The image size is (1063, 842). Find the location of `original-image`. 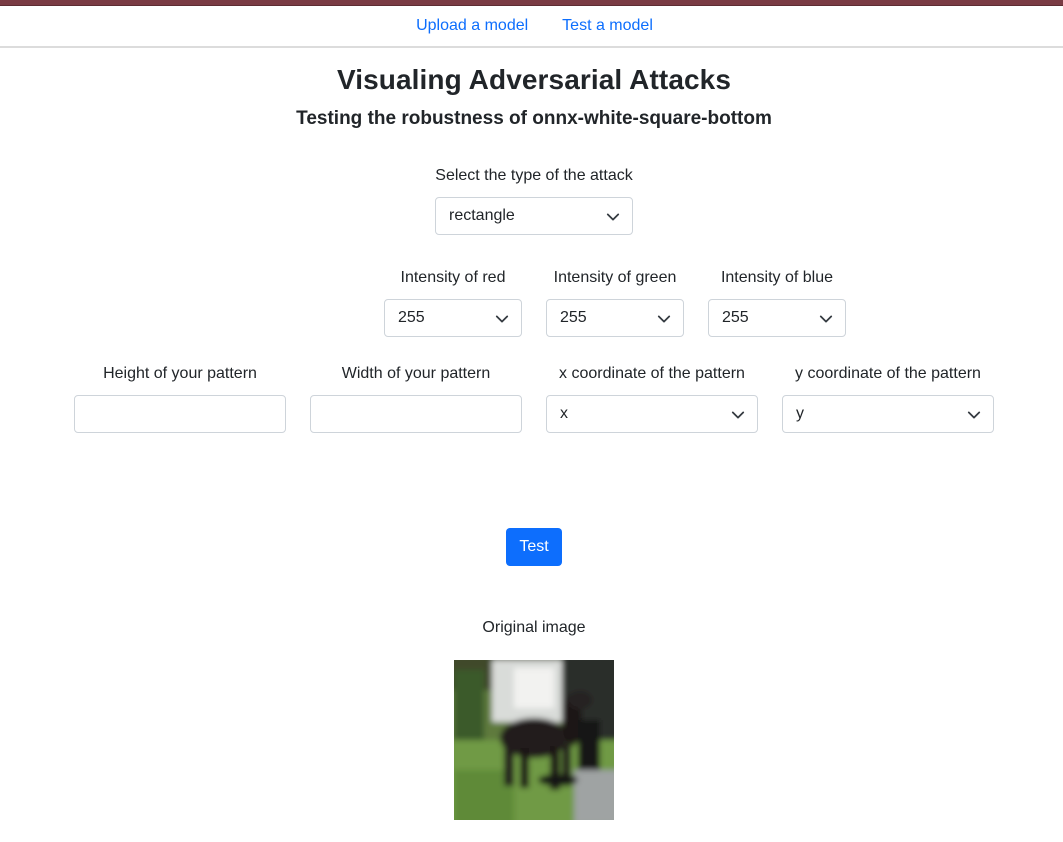

original-image is located at coordinates (534, 740).